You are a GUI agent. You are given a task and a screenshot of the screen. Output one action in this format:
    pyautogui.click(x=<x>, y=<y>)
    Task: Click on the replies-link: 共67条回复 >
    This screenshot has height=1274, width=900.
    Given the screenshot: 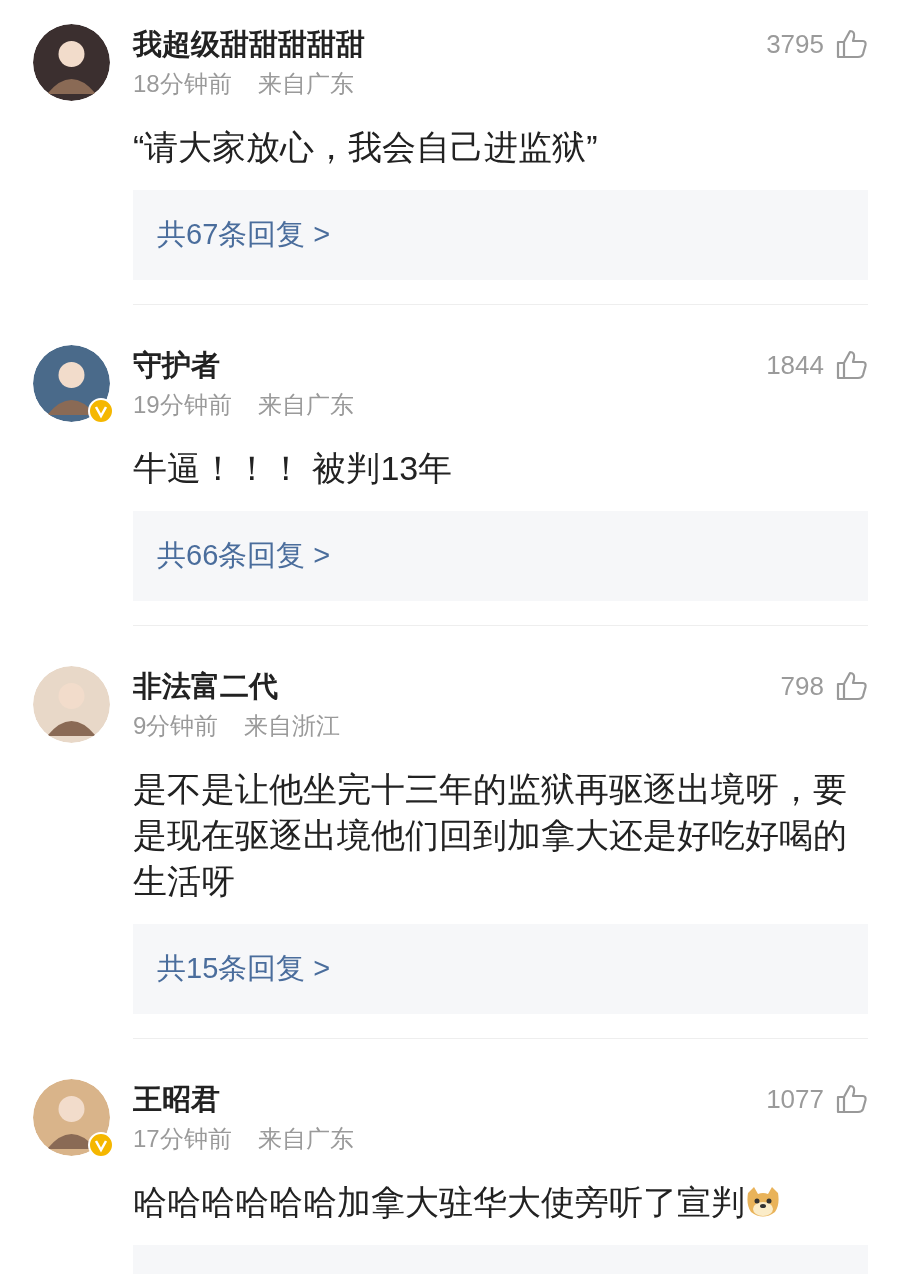 What is the action you would take?
    pyautogui.click(x=500, y=235)
    